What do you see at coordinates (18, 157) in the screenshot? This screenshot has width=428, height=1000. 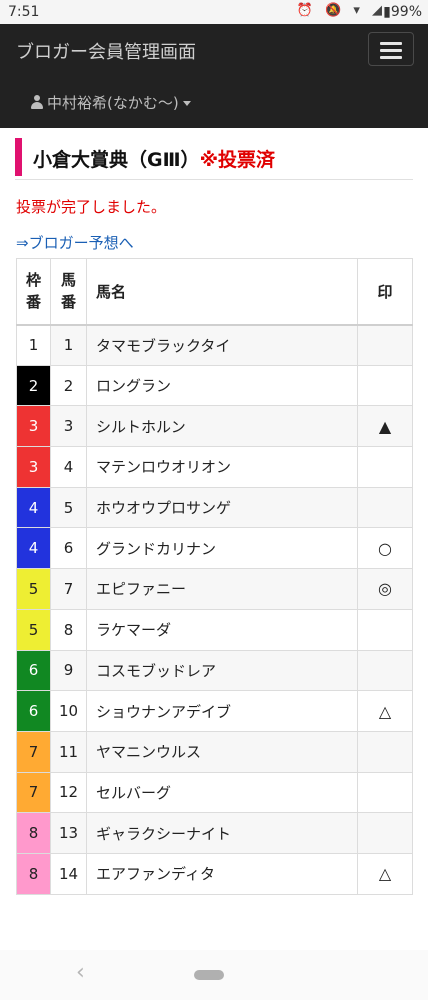 I see `heading-accent-bar` at bounding box center [18, 157].